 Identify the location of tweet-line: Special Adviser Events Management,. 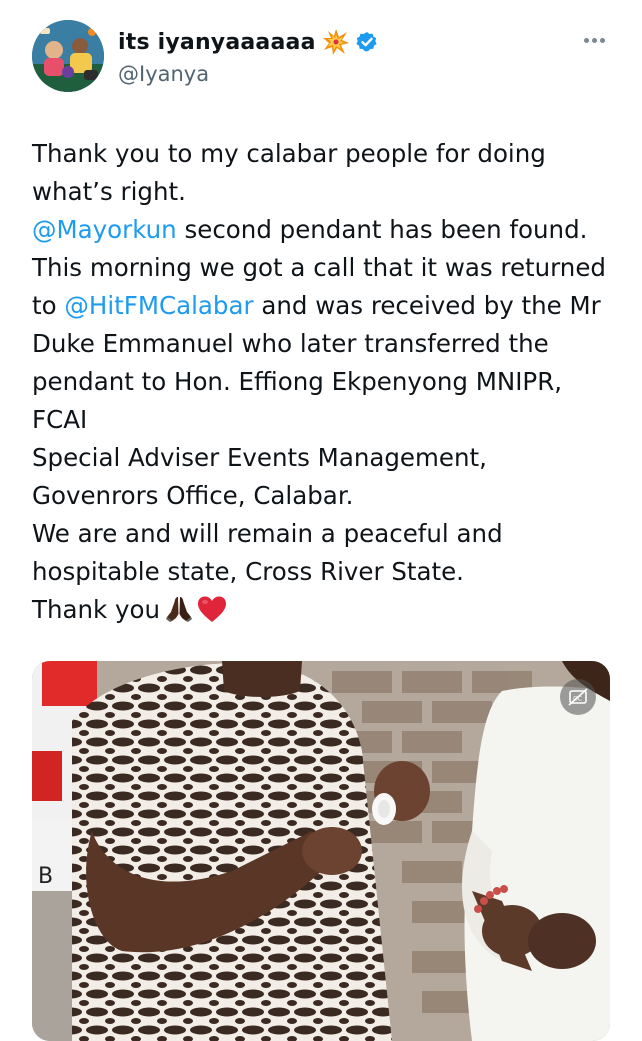
(327, 458).